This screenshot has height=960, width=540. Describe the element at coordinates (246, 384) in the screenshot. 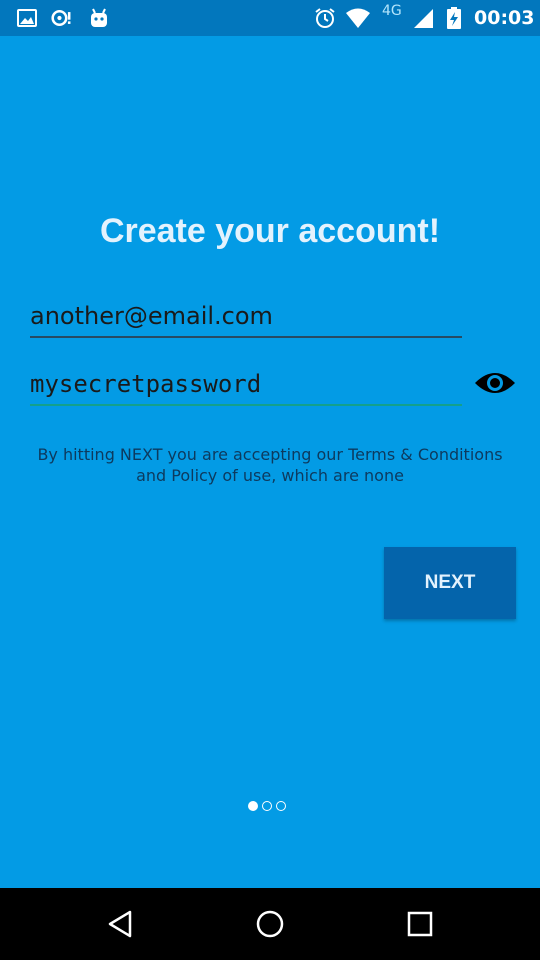

I see `password-field` at that location.